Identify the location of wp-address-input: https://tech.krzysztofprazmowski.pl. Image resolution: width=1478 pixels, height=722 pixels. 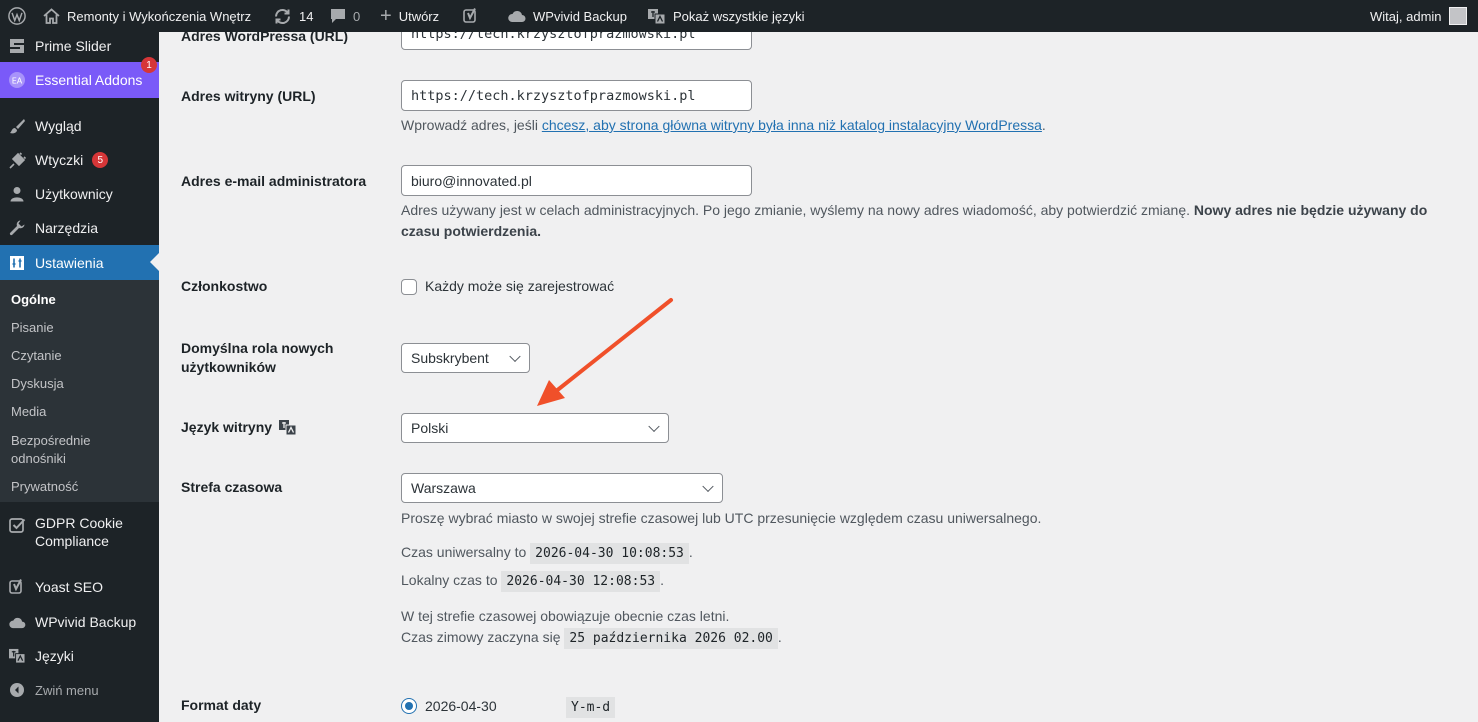
(576, 41).